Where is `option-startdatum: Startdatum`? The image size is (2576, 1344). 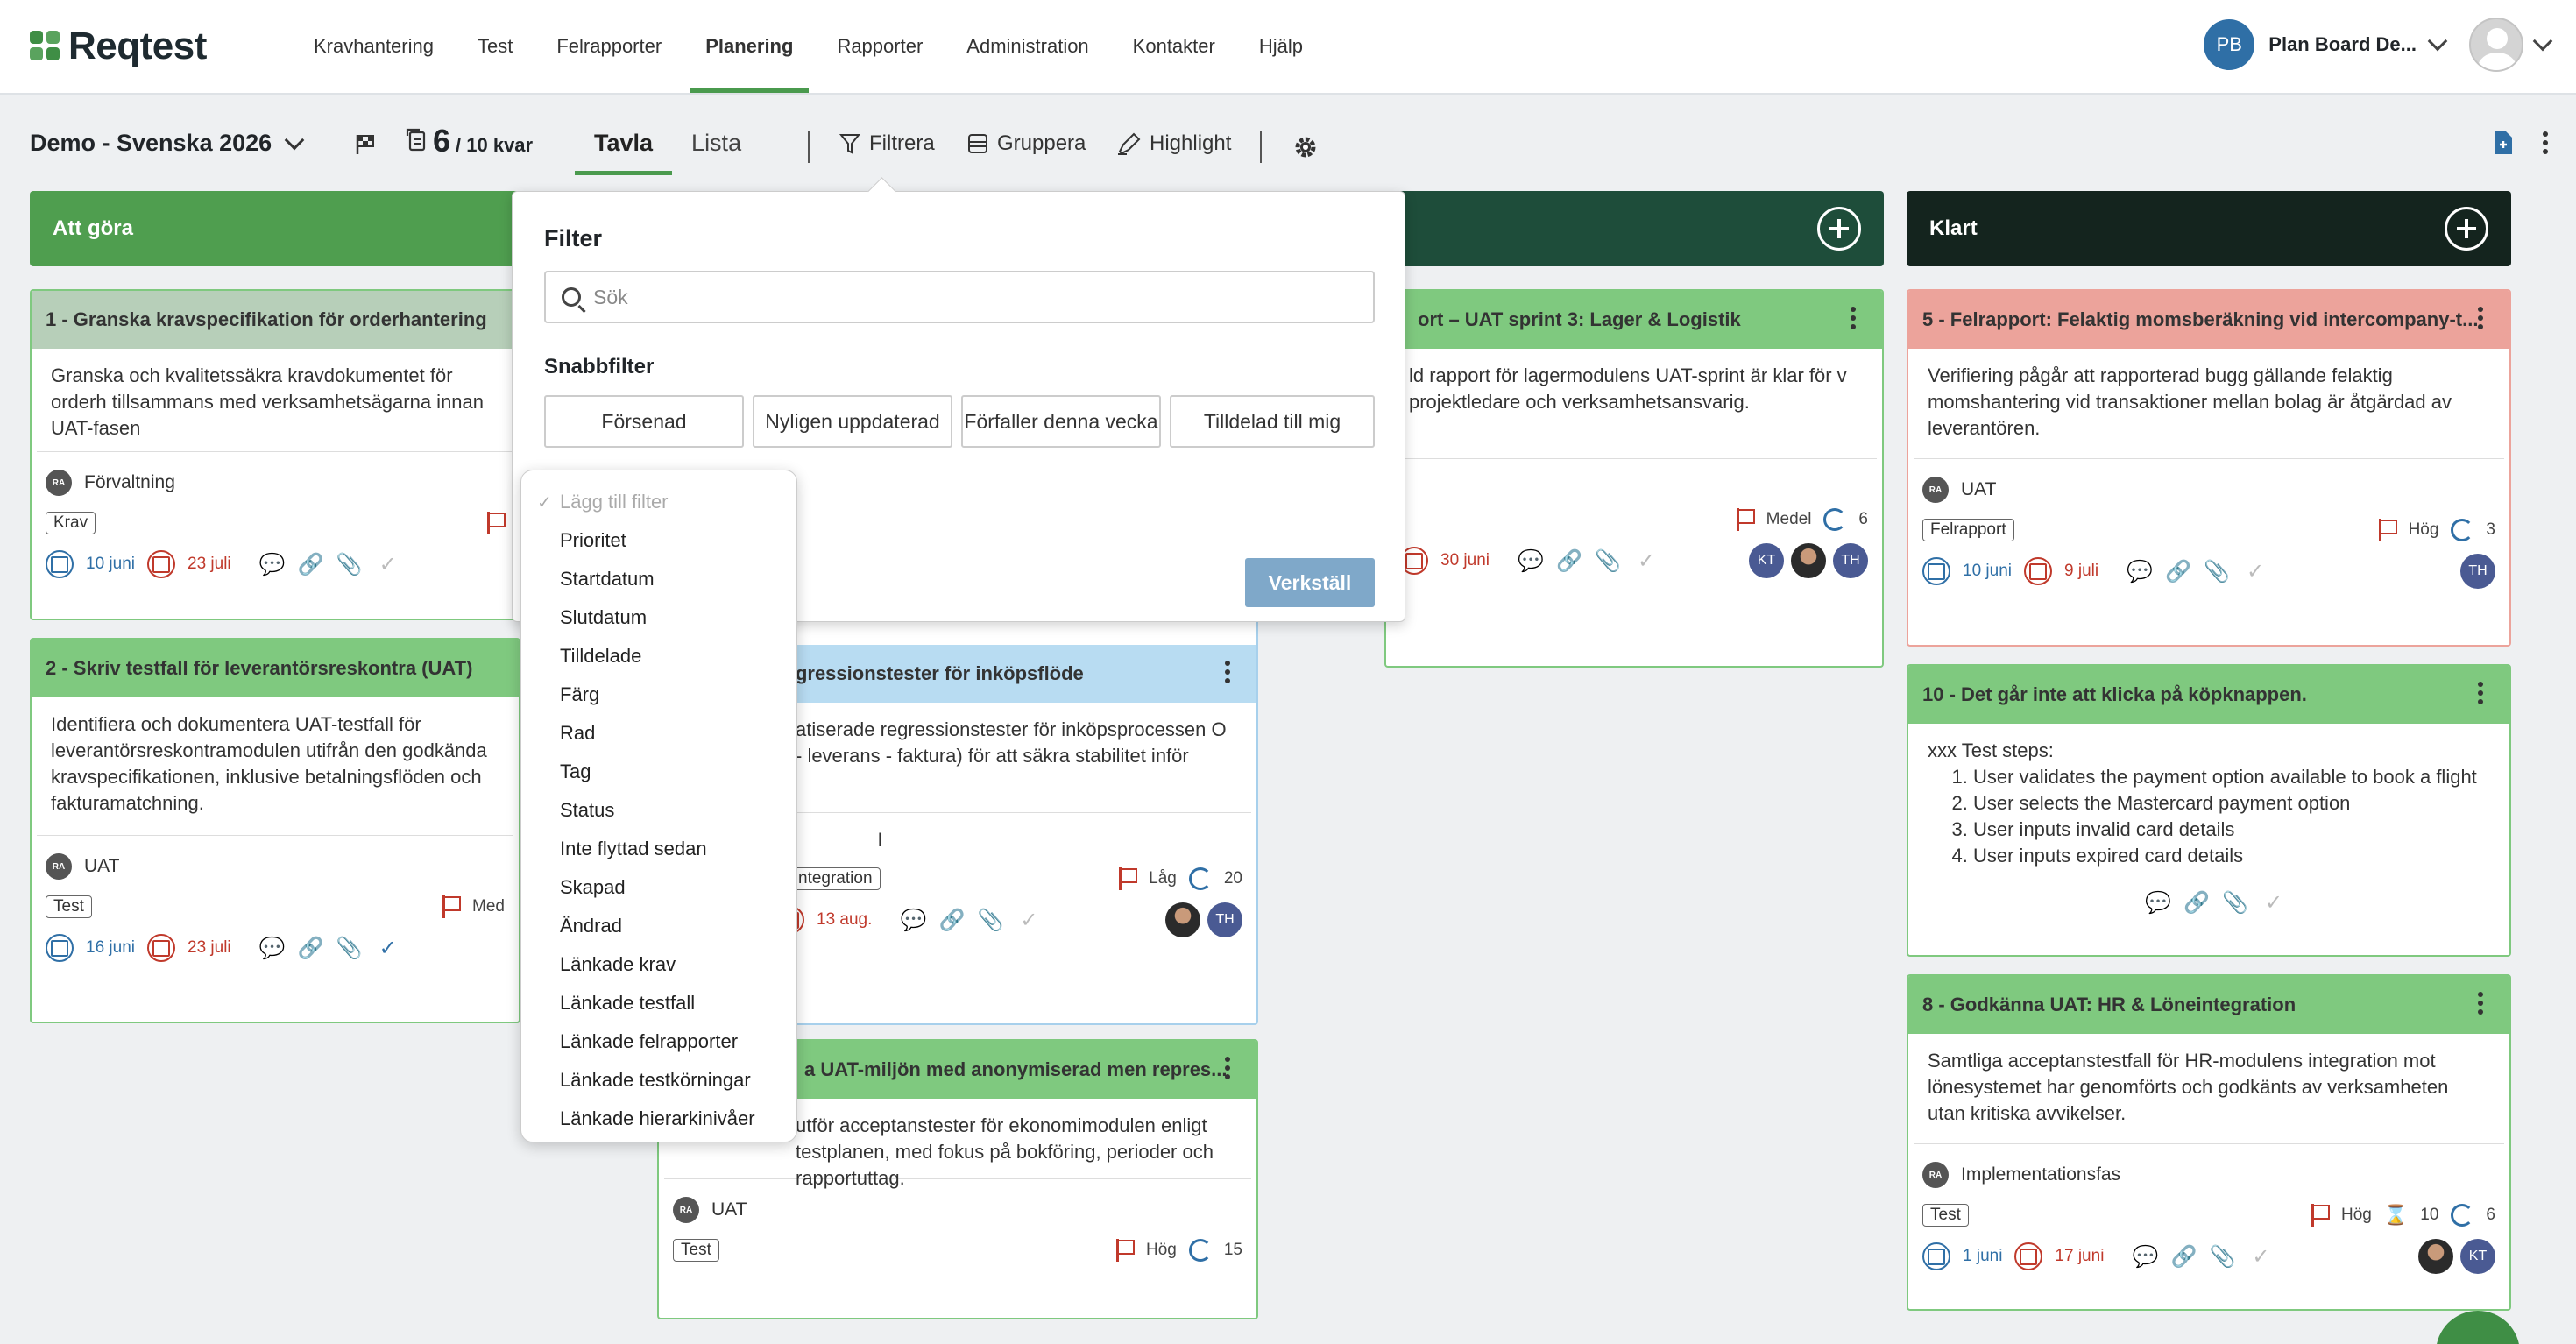
option-startdatum: Startdatum is located at coordinates (658, 579).